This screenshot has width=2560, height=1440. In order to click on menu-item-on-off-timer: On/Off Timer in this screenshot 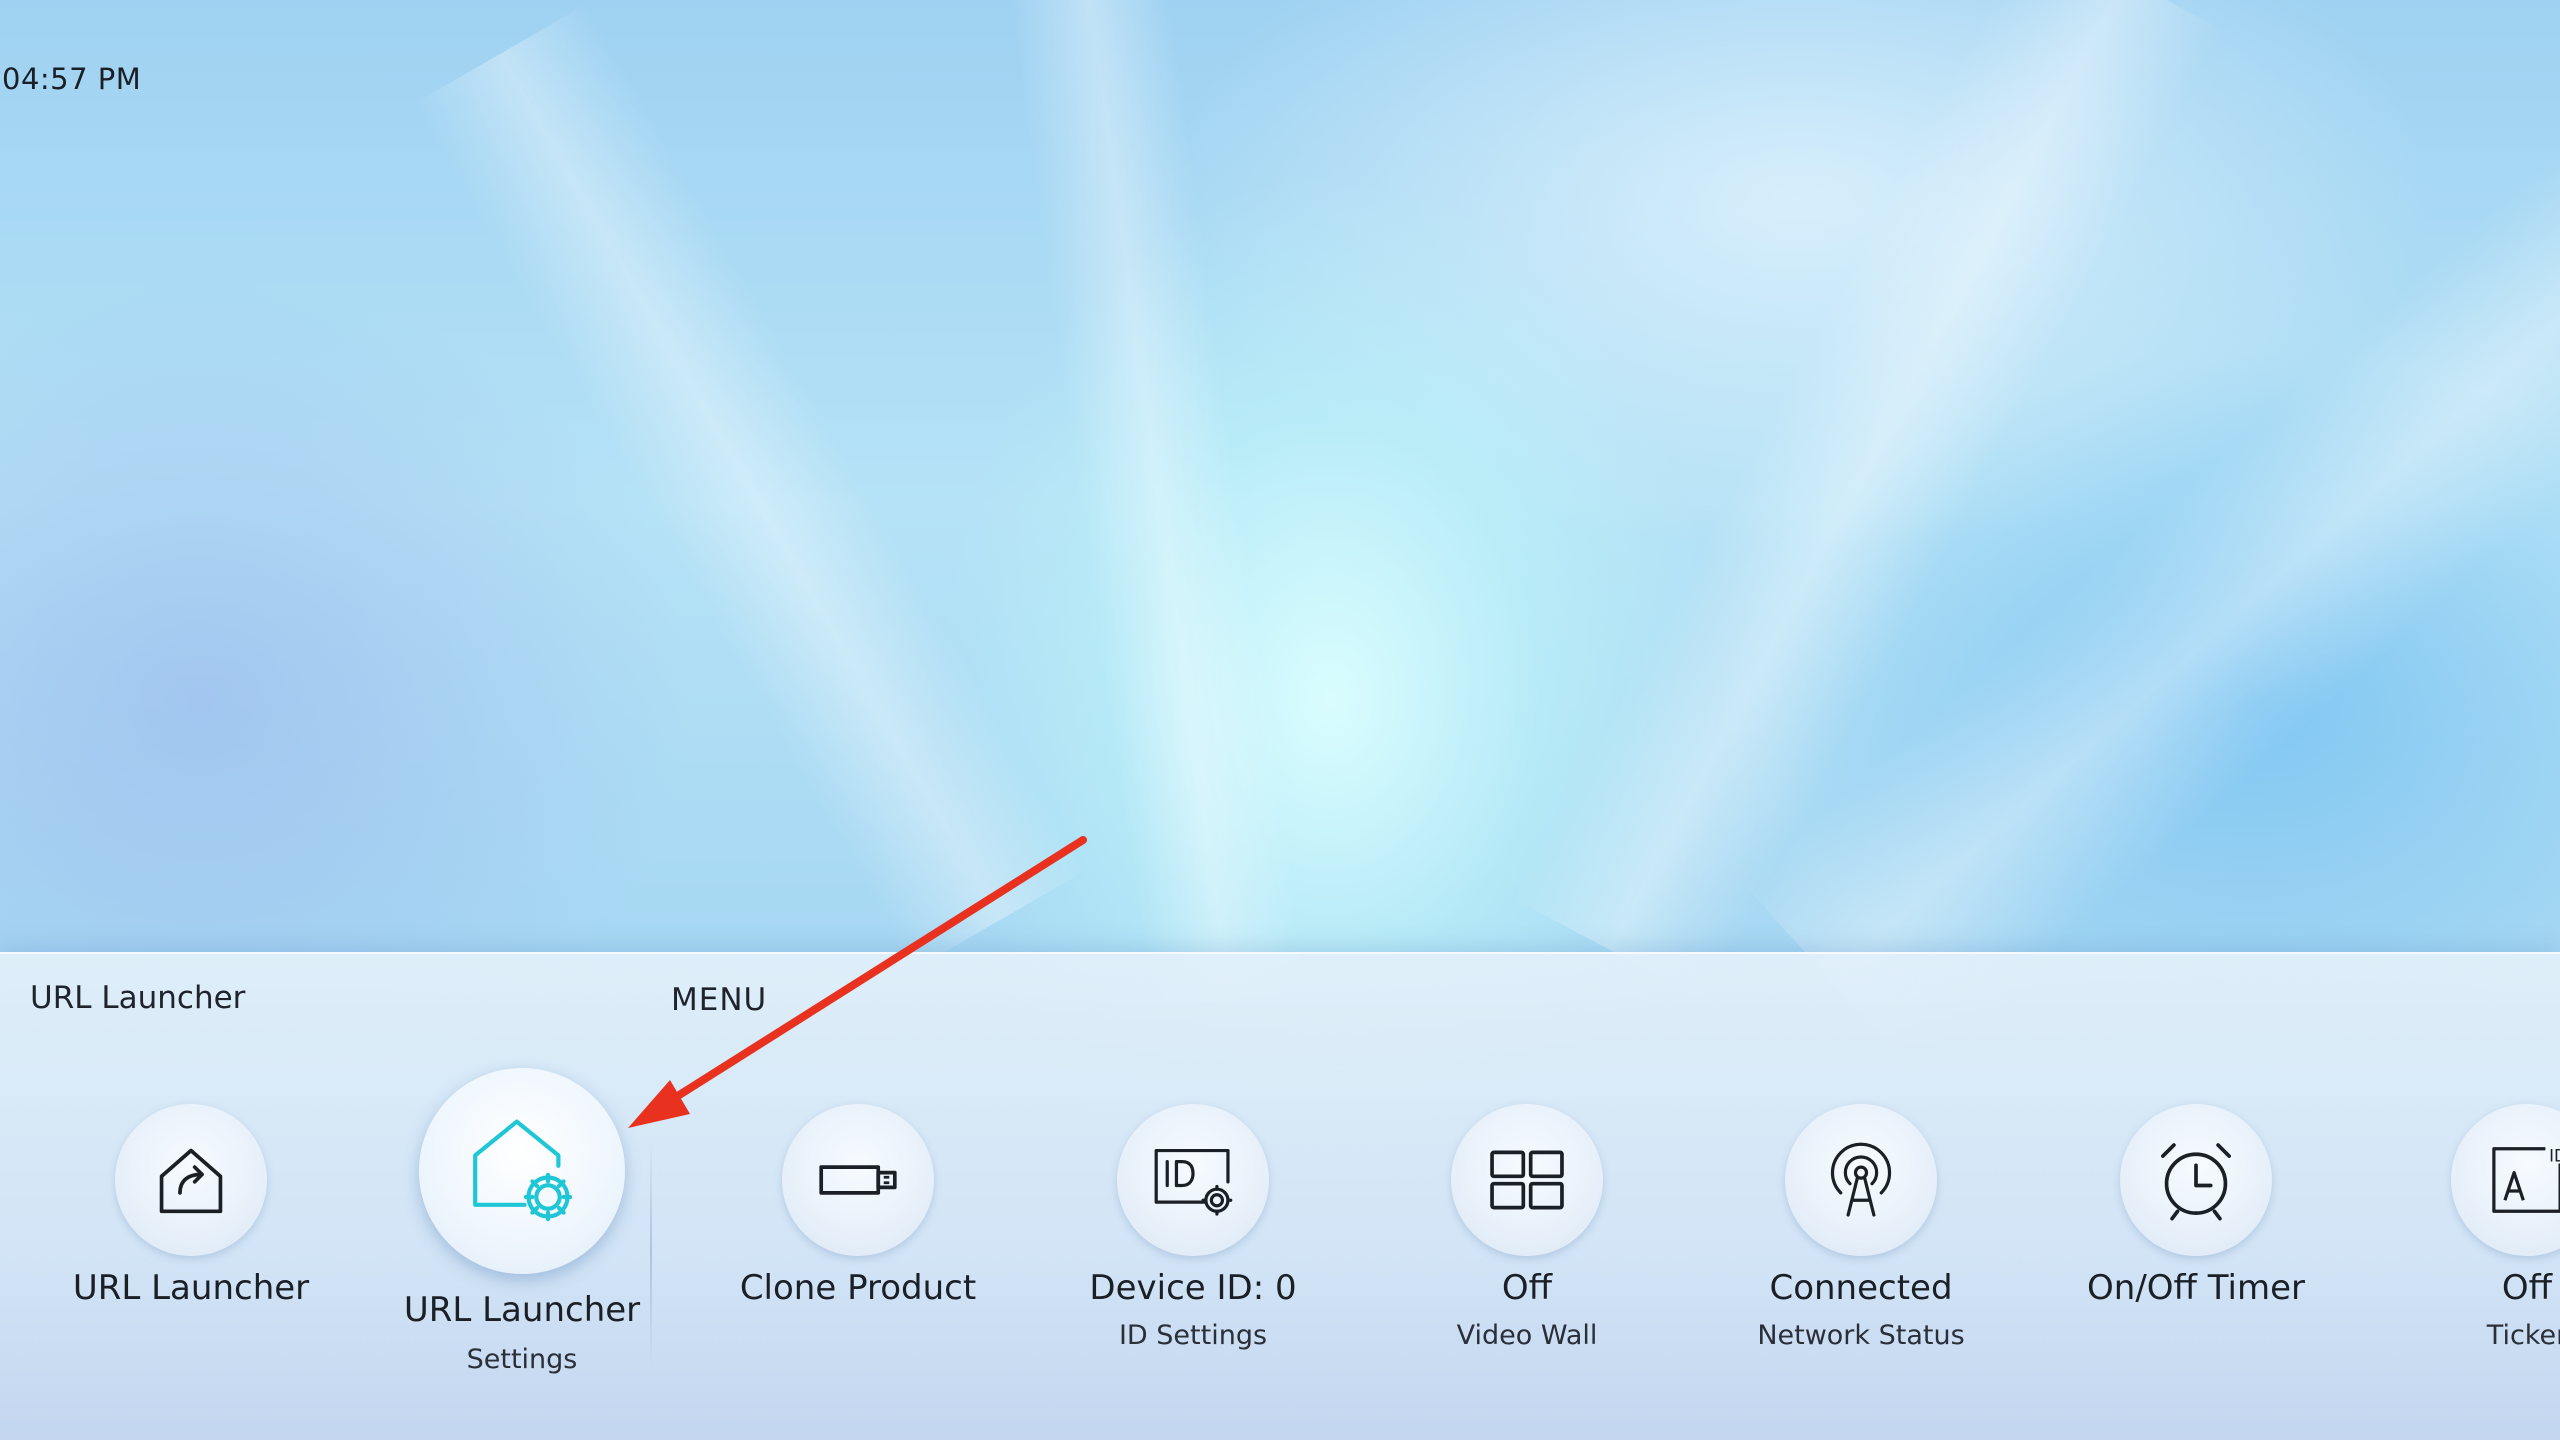, I will do `click(2196, 1234)`.